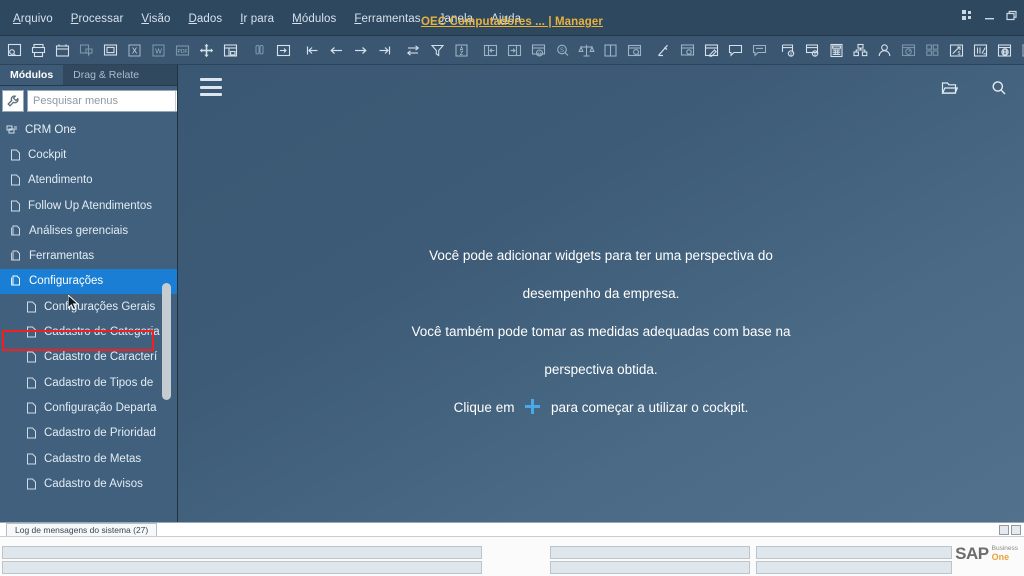 This screenshot has width=1024, height=576. What do you see at coordinates (506, 19) in the screenshot?
I see `menu-item-ajuda: Ajuda` at bounding box center [506, 19].